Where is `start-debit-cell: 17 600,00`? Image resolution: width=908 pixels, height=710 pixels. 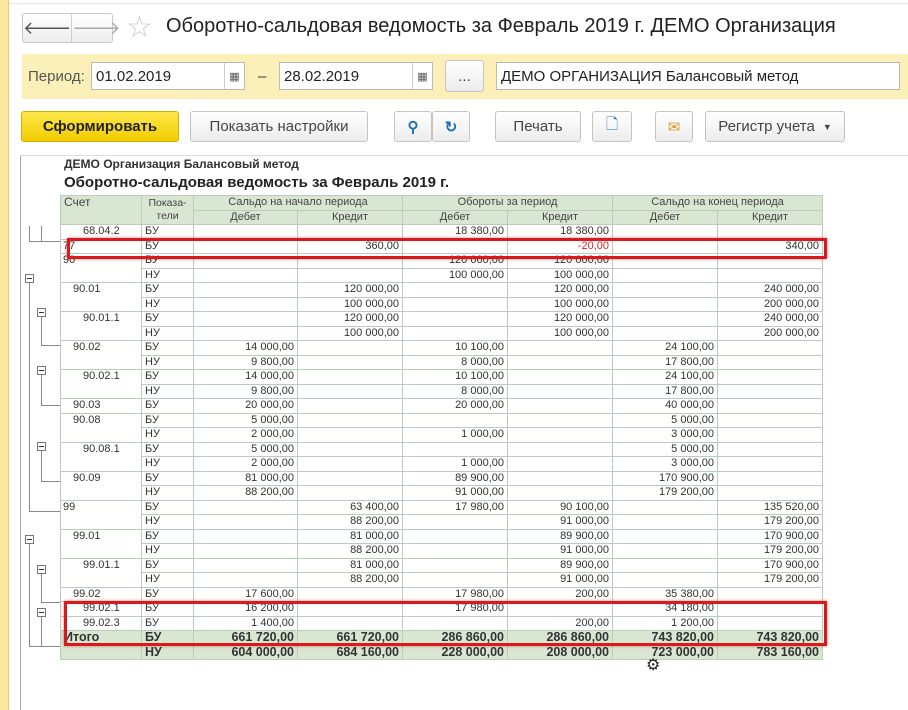
start-debit-cell: 17 600,00 is located at coordinates (245, 594).